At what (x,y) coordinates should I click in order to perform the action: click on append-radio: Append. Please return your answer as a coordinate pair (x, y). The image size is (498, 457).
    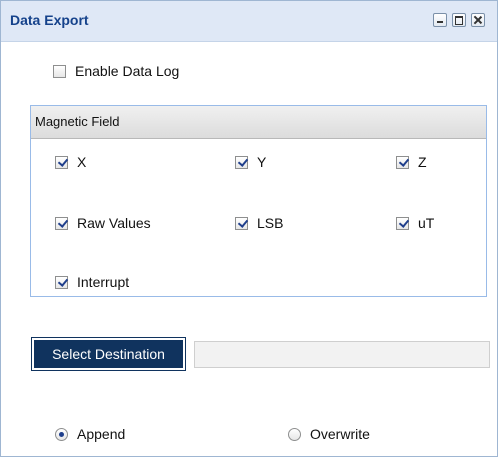
    Looking at the image, I should click on (90, 434).